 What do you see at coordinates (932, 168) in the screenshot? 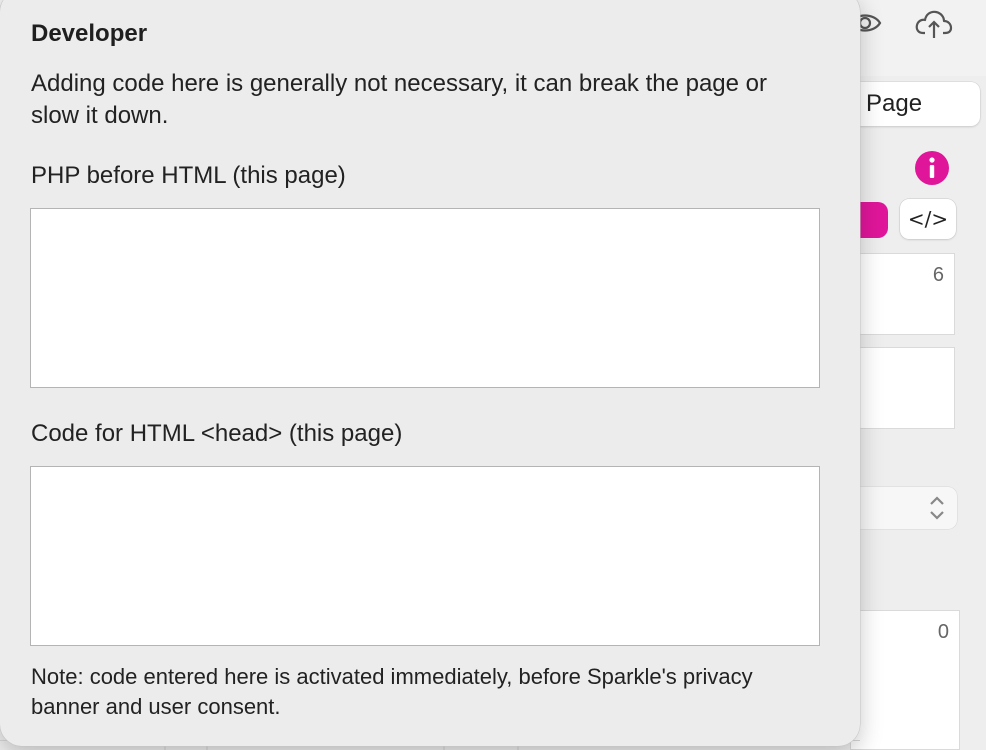
I see `info-icon` at bounding box center [932, 168].